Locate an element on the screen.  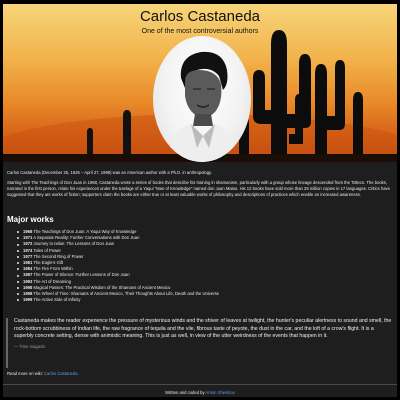
wiki-link: Carlos Castaneda is located at coordinates (61, 373).